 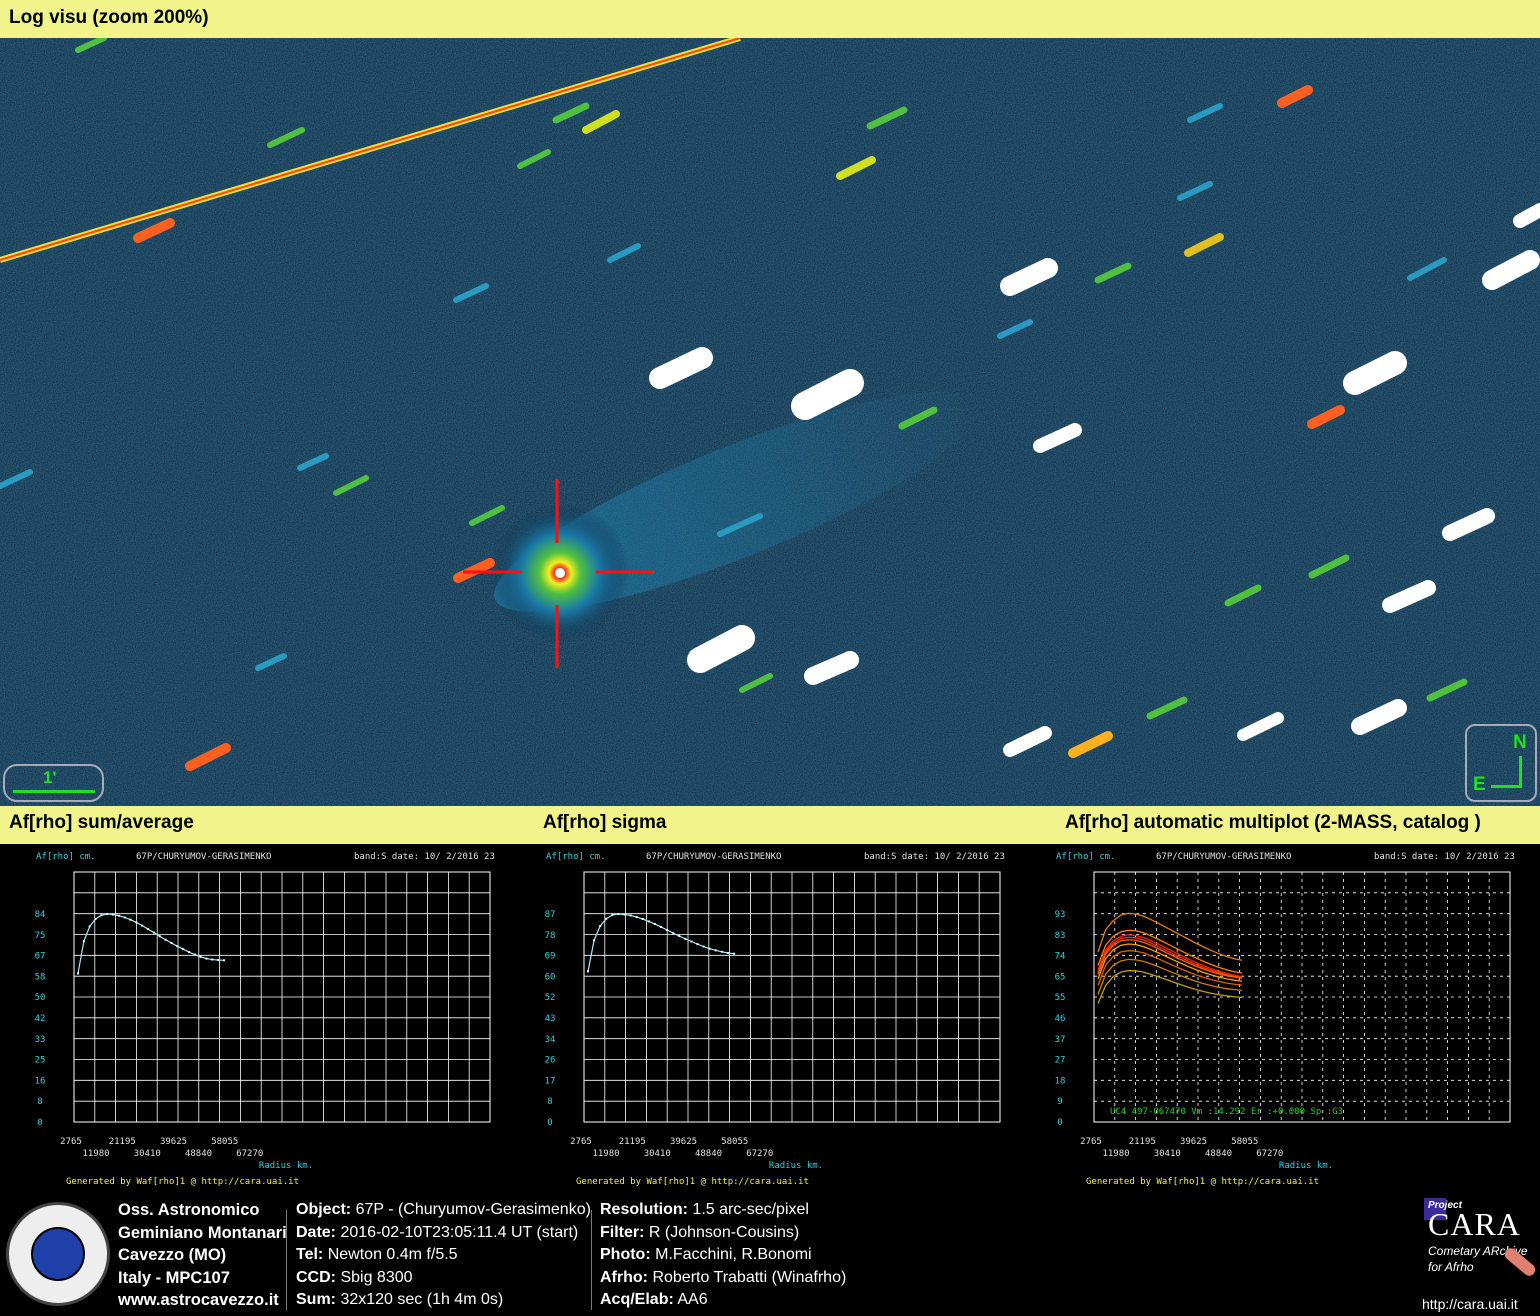 I want to click on filter-label: Filter:, so click(x=622, y=1232).